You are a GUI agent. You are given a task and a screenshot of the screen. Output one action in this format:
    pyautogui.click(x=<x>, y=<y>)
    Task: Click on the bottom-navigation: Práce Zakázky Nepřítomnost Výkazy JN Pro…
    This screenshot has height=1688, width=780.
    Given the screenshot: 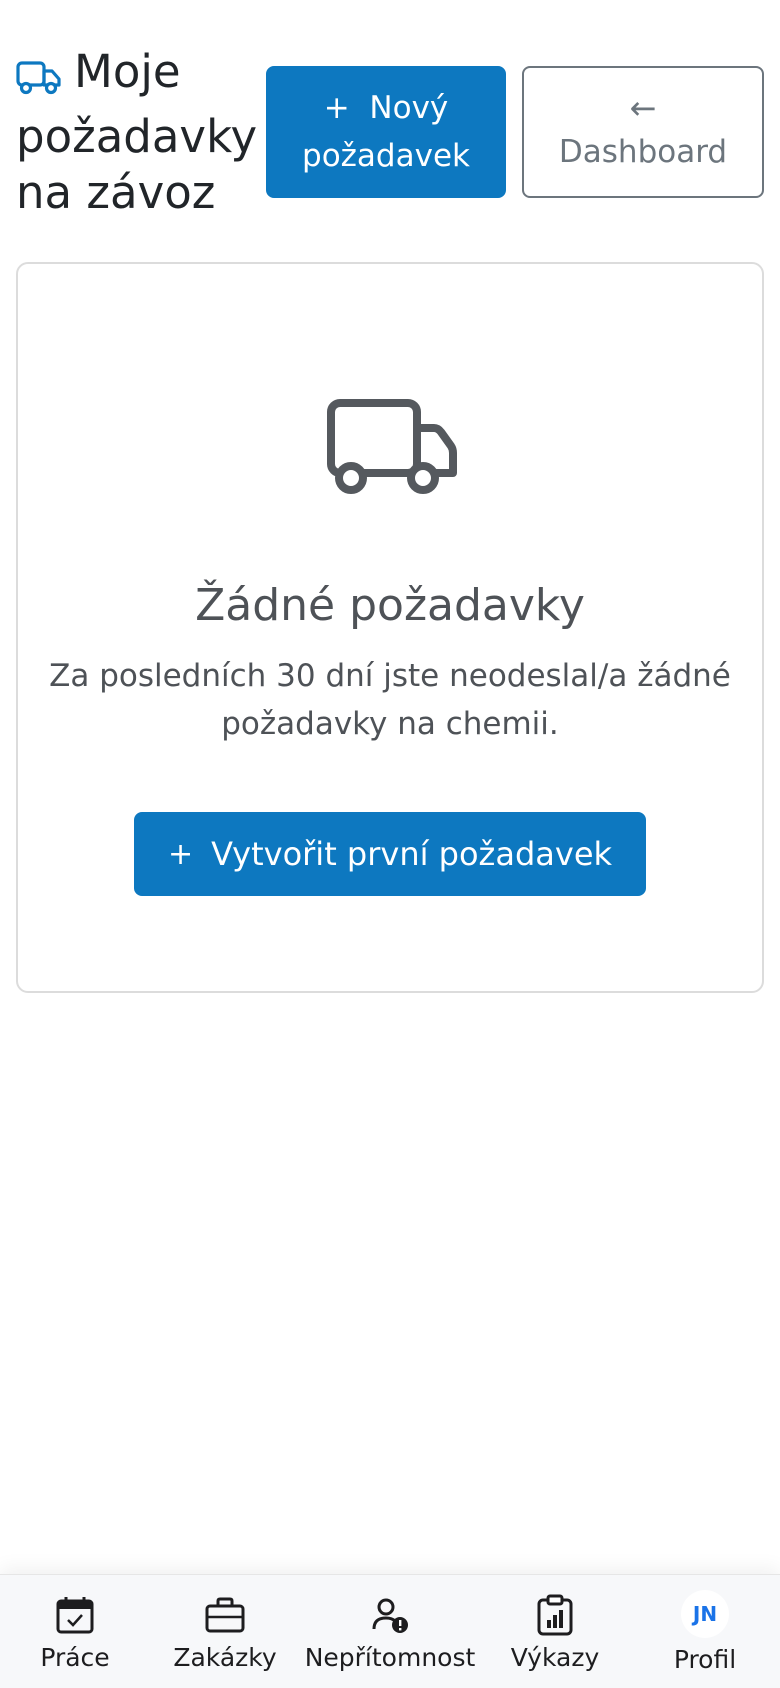 What is the action you would take?
    pyautogui.click(x=390, y=1631)
    